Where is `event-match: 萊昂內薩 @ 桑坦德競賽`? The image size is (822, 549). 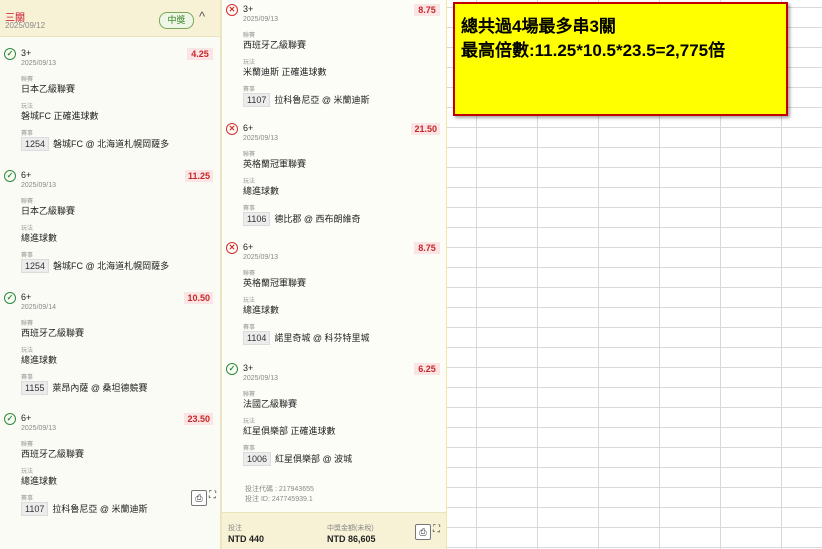 event-match: 萊昂內薩 @ 桑坦德競賽 is located at coordinates (100, 388).